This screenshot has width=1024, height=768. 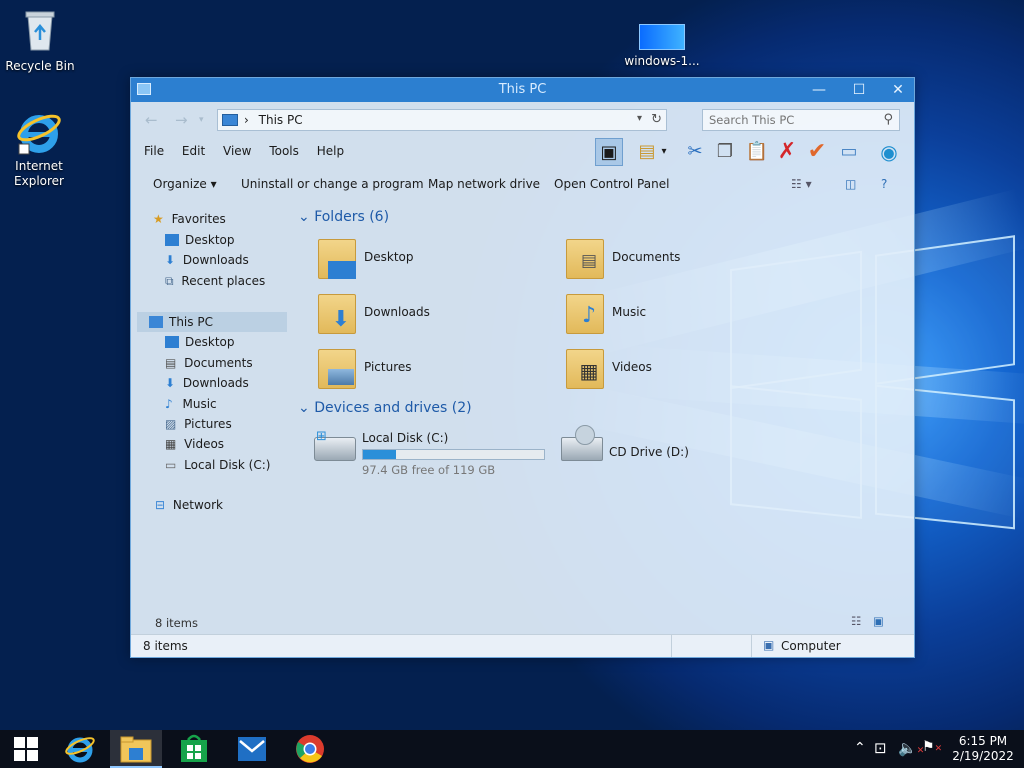 I want to click on recent-places-icon: ⧉, so click(x=169, y=281).